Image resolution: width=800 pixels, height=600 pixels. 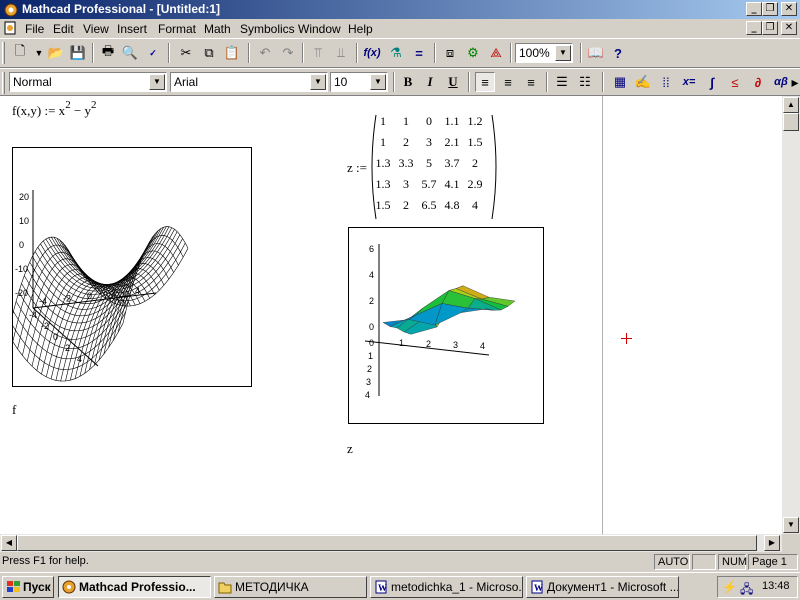 I want to click on evaluation-icon: x=, so click(x=689, y=82).